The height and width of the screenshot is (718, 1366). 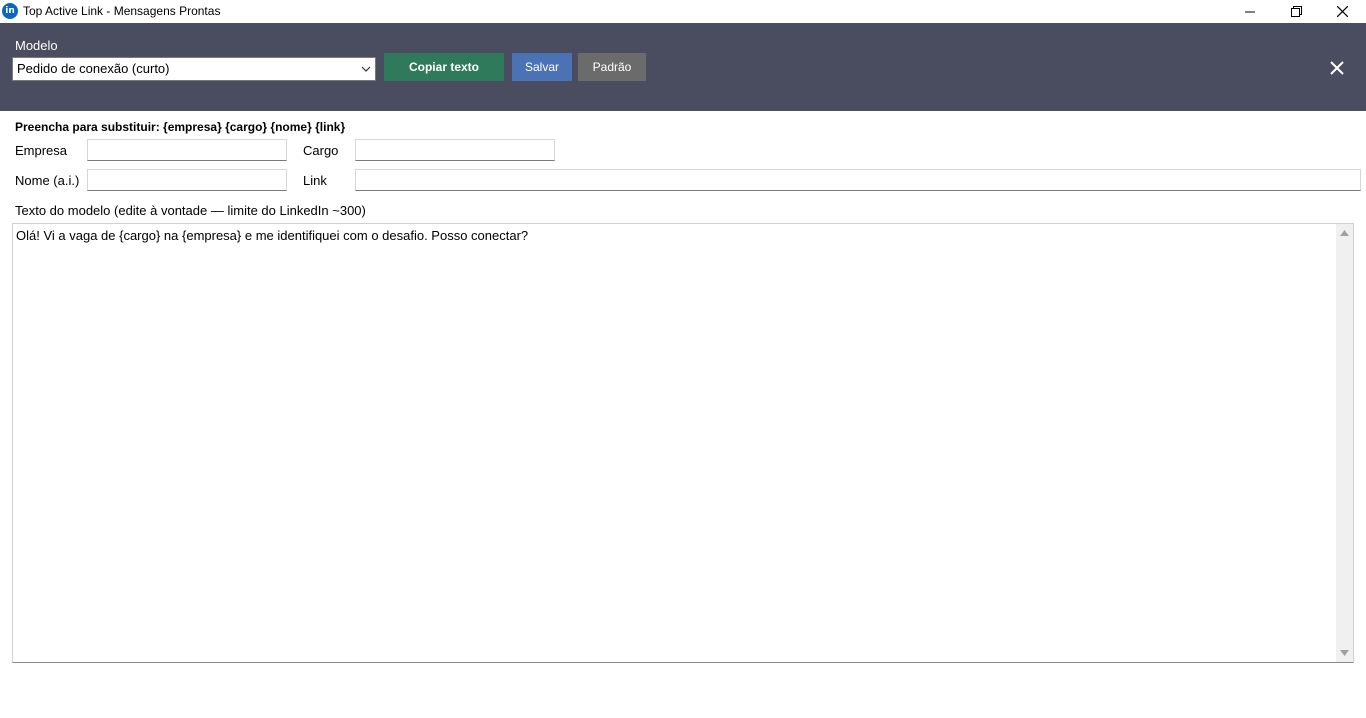 I want to click on scroll-down-arrow-icon, so click(x=1344, y=653).